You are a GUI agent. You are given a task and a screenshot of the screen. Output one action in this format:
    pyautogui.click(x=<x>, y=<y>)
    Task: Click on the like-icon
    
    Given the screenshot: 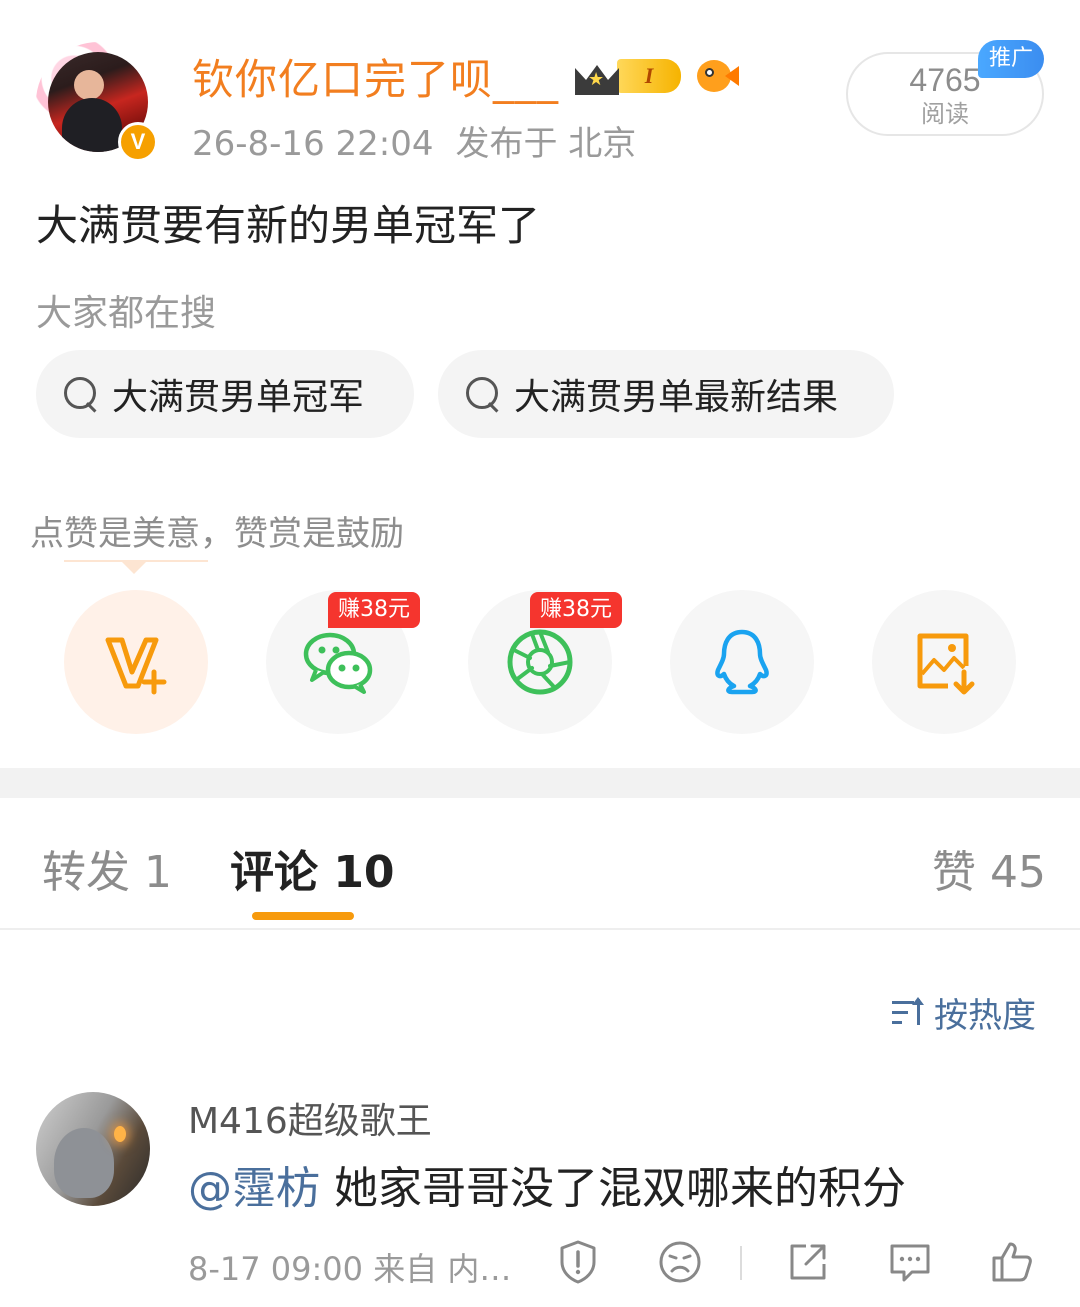 What is the action you would take?
    pyautogui.click(x=1012, y=1262)
    